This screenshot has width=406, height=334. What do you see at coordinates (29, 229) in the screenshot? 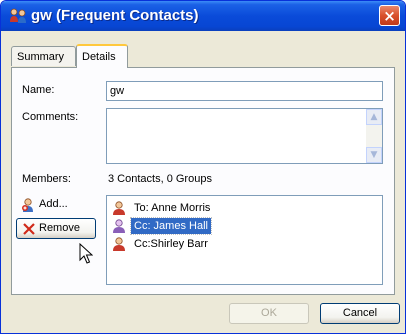
I see `remove-x-icon` at bounding box center [29, 229].